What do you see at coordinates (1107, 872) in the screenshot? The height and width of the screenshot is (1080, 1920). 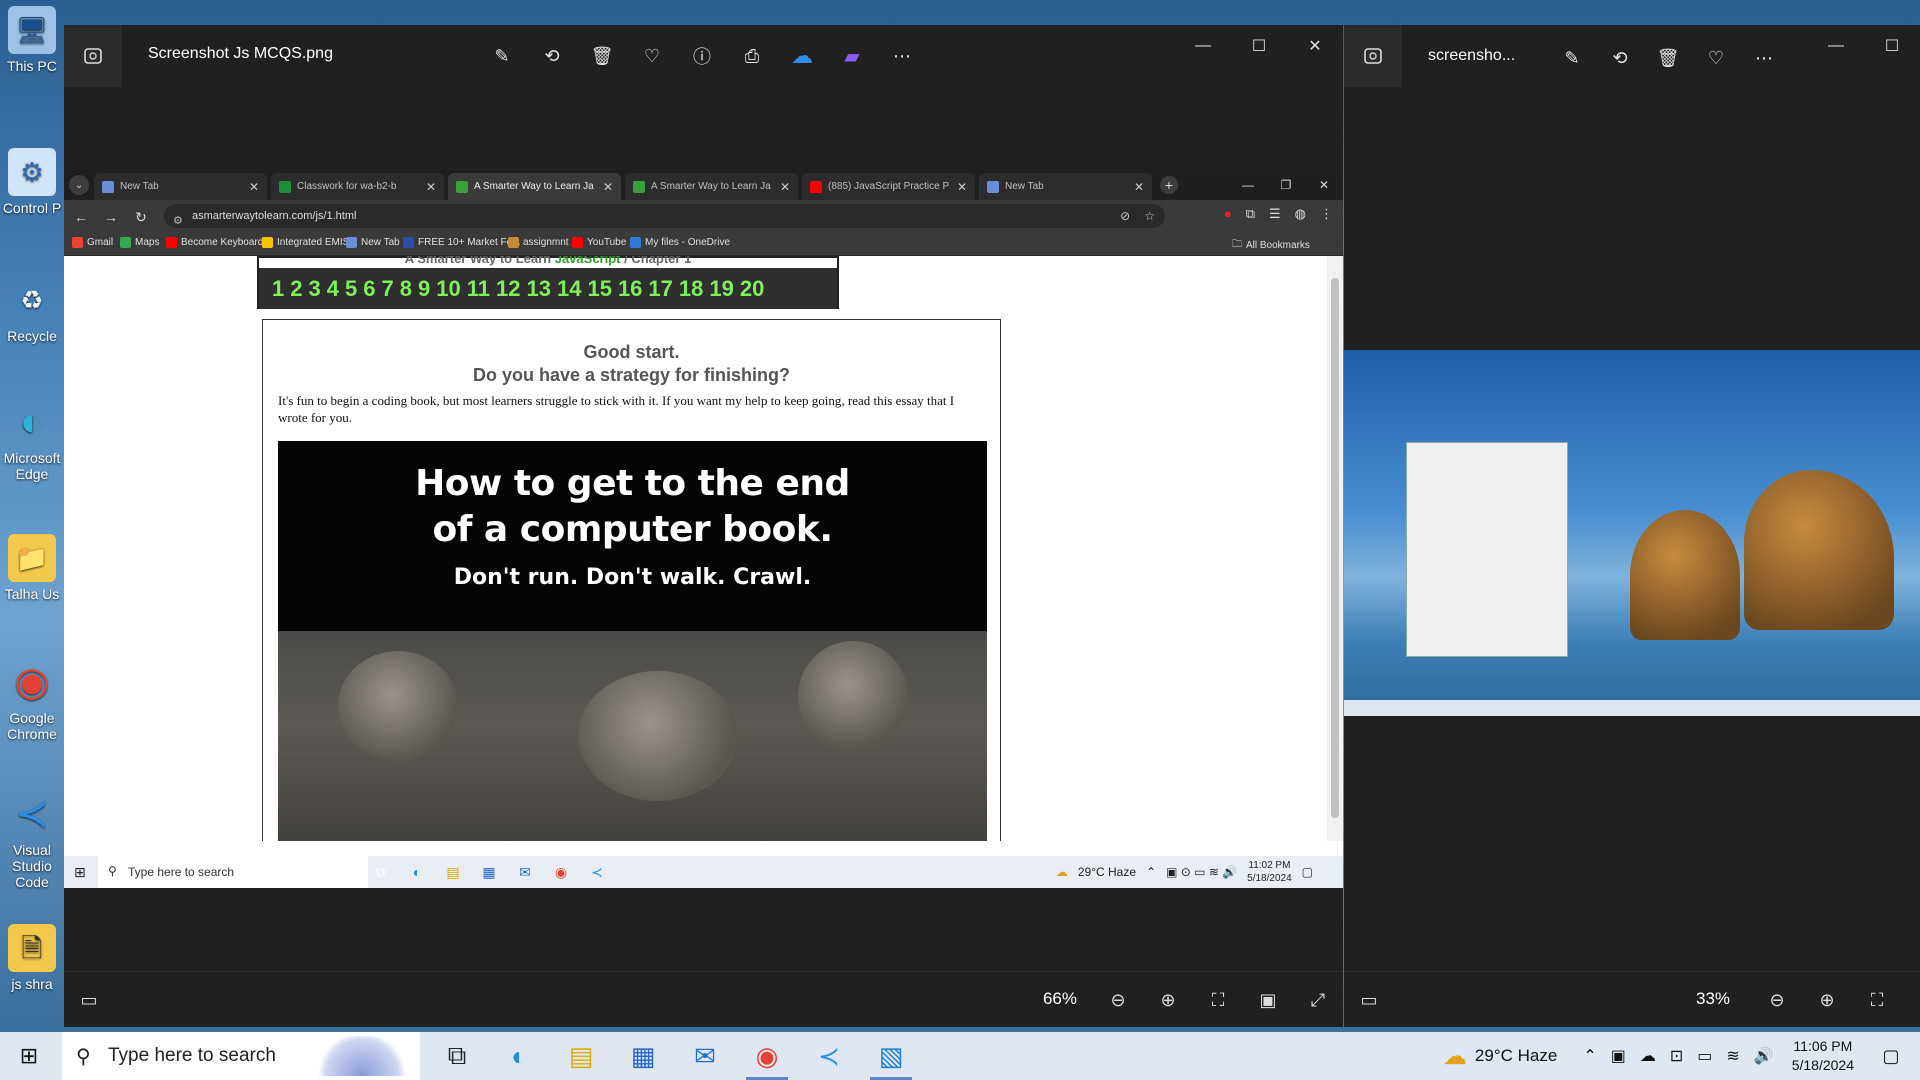 I see `weather-text: 29°C Haze` at bounding box center [1107, 872].